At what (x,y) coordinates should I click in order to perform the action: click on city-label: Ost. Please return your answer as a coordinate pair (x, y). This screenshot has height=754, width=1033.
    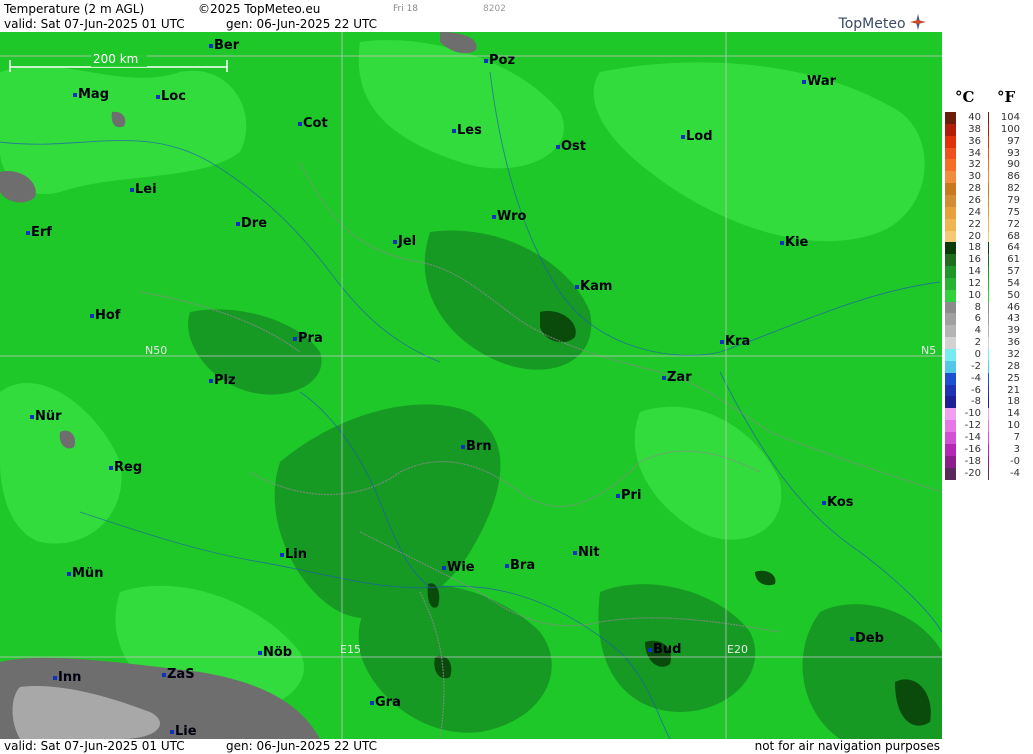
    Looking at the image, I should click on (571, 146).